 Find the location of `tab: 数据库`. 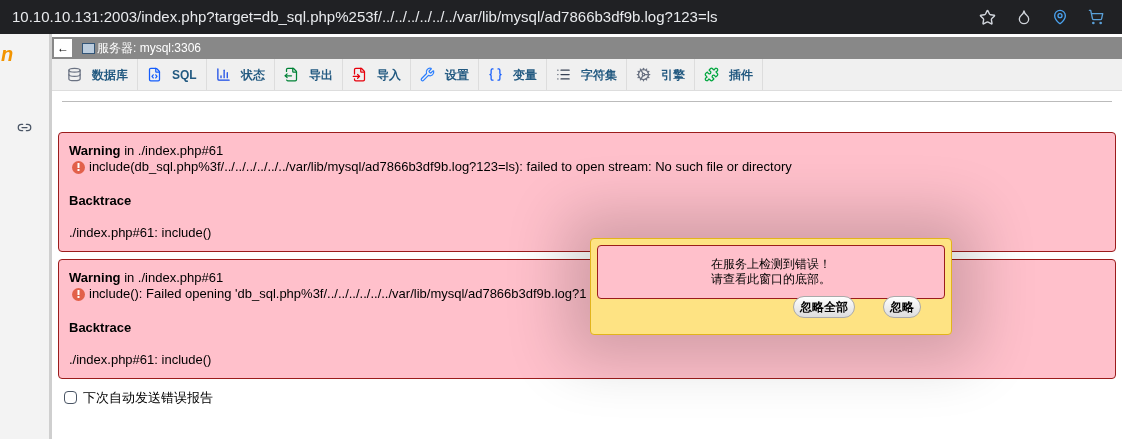

tab: 数据库 is located at coordinates (98, 74).